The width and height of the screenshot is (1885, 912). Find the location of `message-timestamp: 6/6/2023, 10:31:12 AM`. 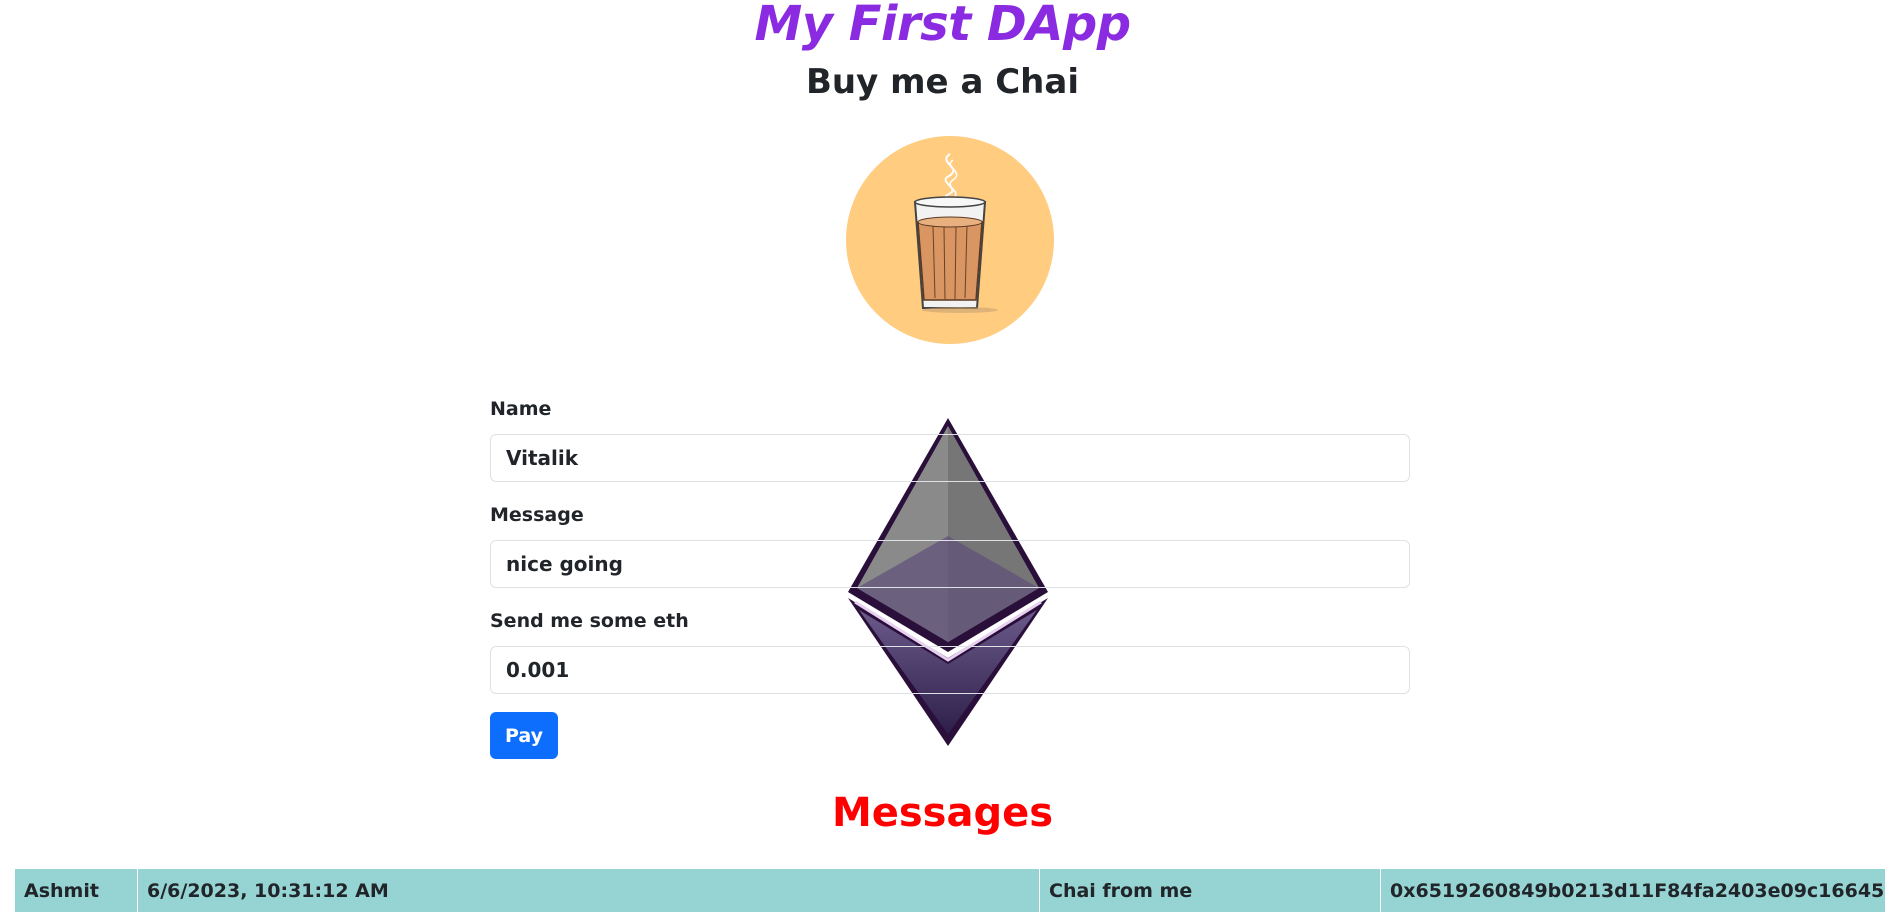

message-timestamp: 6/6/2023, 10:31:12 AM is located at coordinates (588, 890).